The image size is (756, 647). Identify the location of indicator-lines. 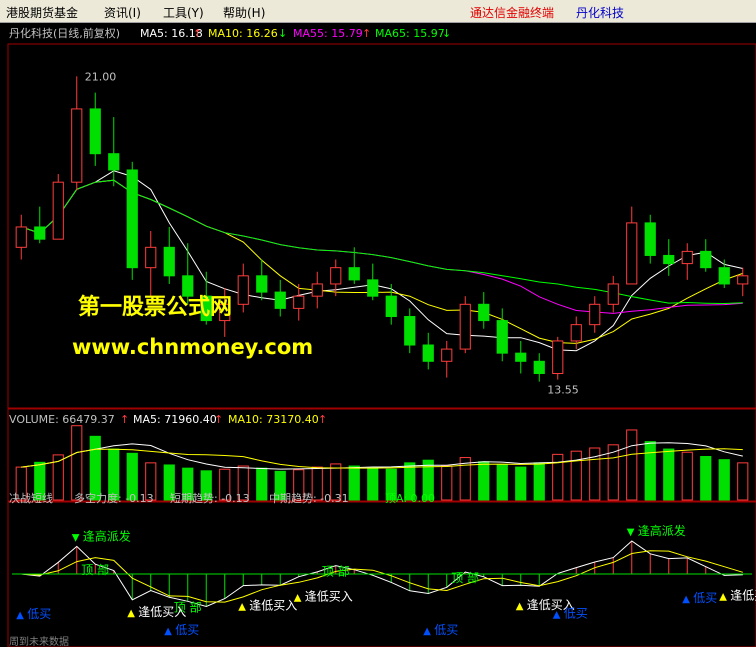
(382, 574).